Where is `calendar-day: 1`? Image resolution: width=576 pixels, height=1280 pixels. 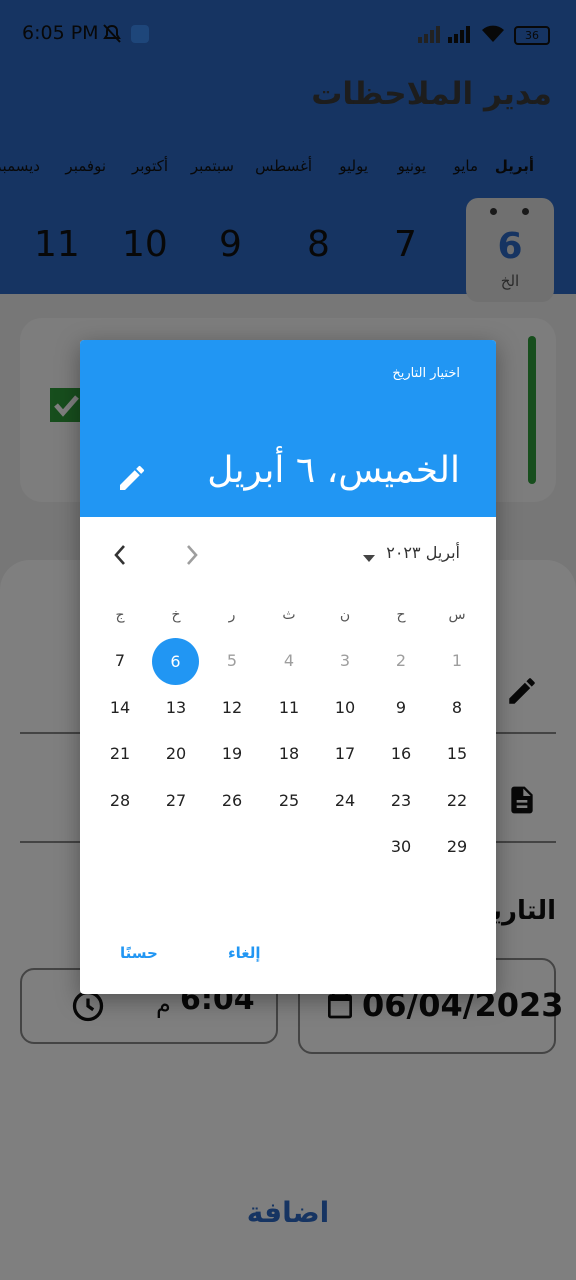 calendar-day: 1 is located at coordinates (457, 660).